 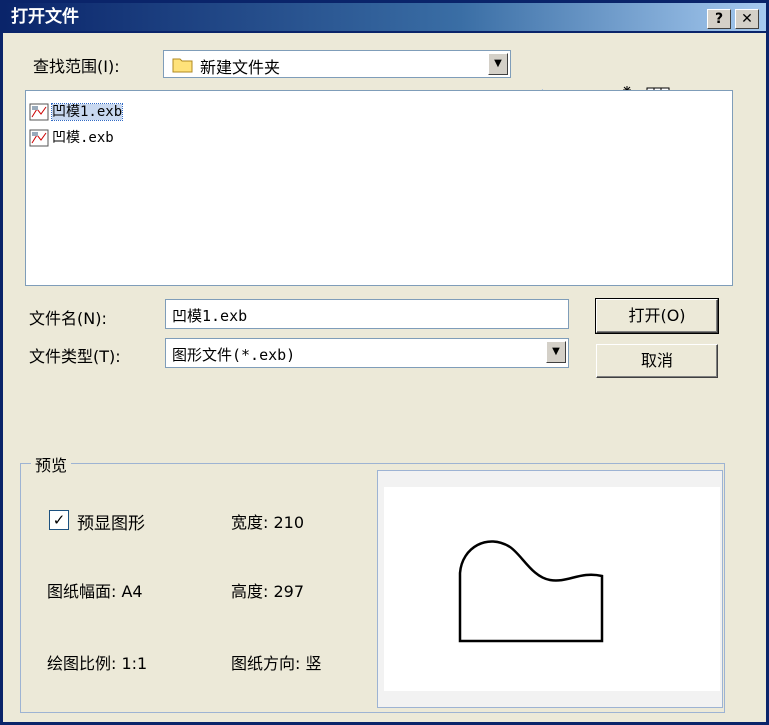 I want to click on title-bar: 打开文件 ? ✕, so click(x=384, y=17).